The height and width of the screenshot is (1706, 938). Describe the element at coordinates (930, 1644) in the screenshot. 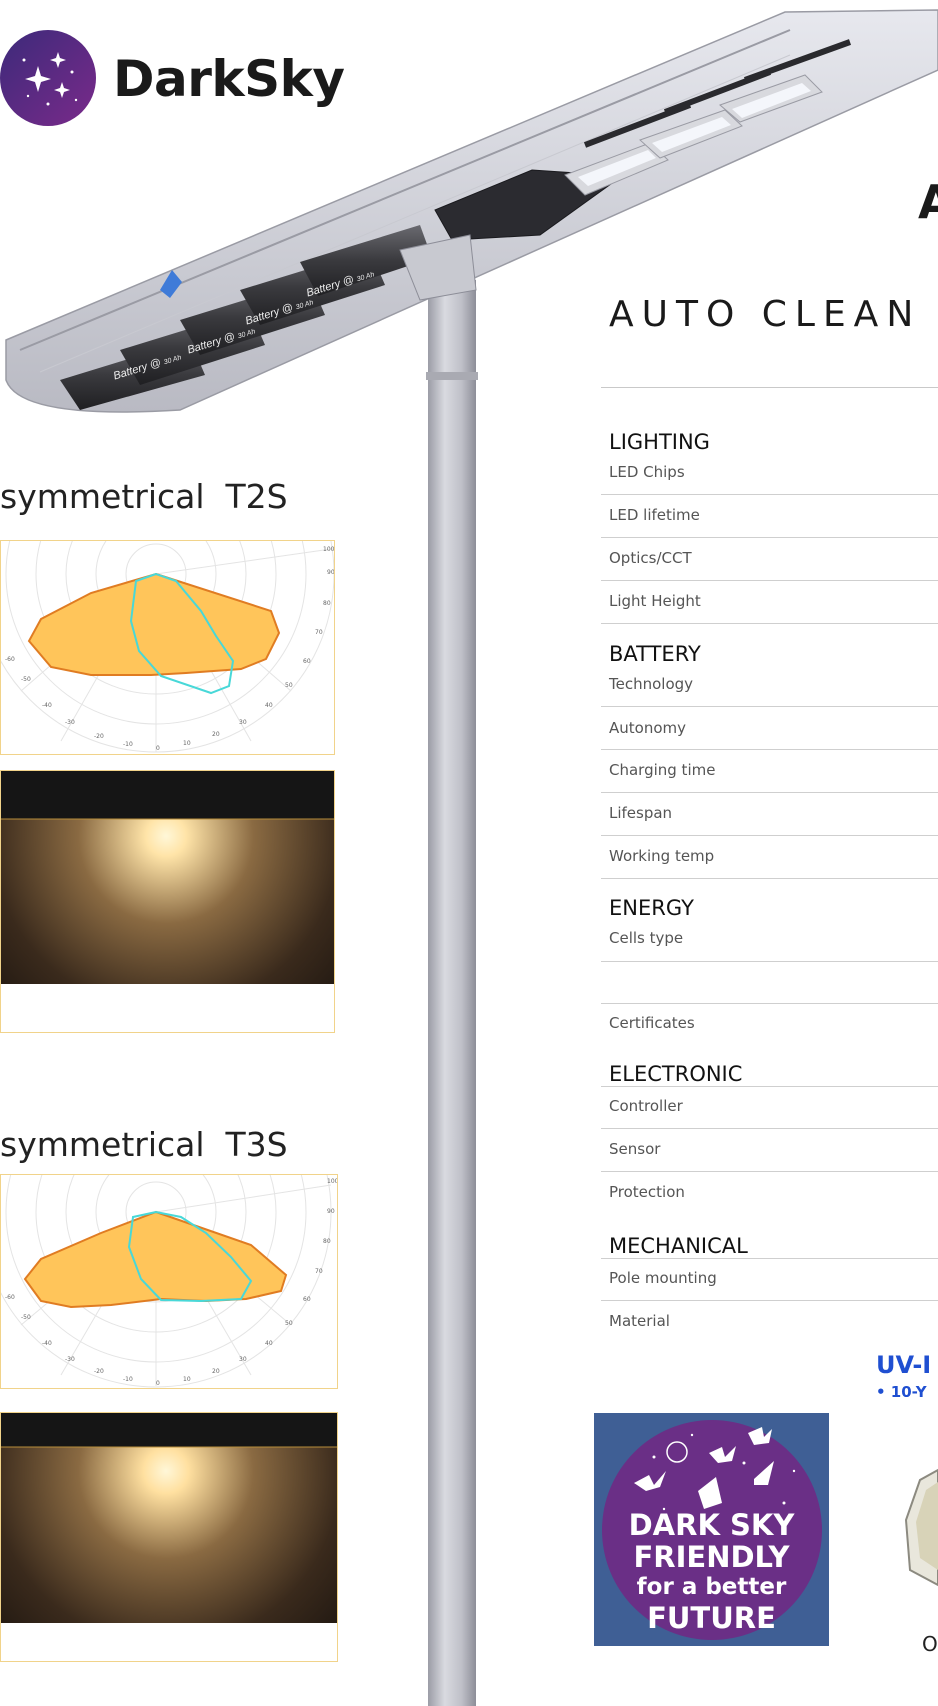

I see `bottom-caption: O` at that location.